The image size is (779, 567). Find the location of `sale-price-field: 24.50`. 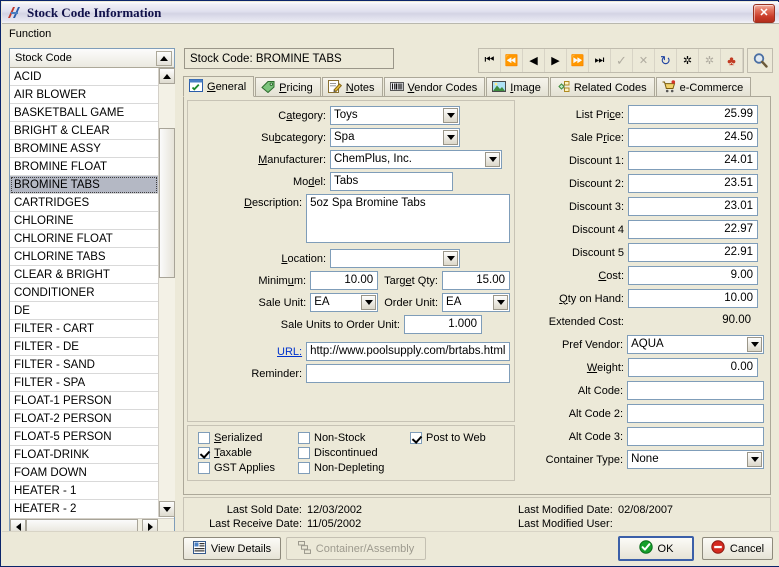

sale-price-field: 24.50 is located at coordinates (693, 137).